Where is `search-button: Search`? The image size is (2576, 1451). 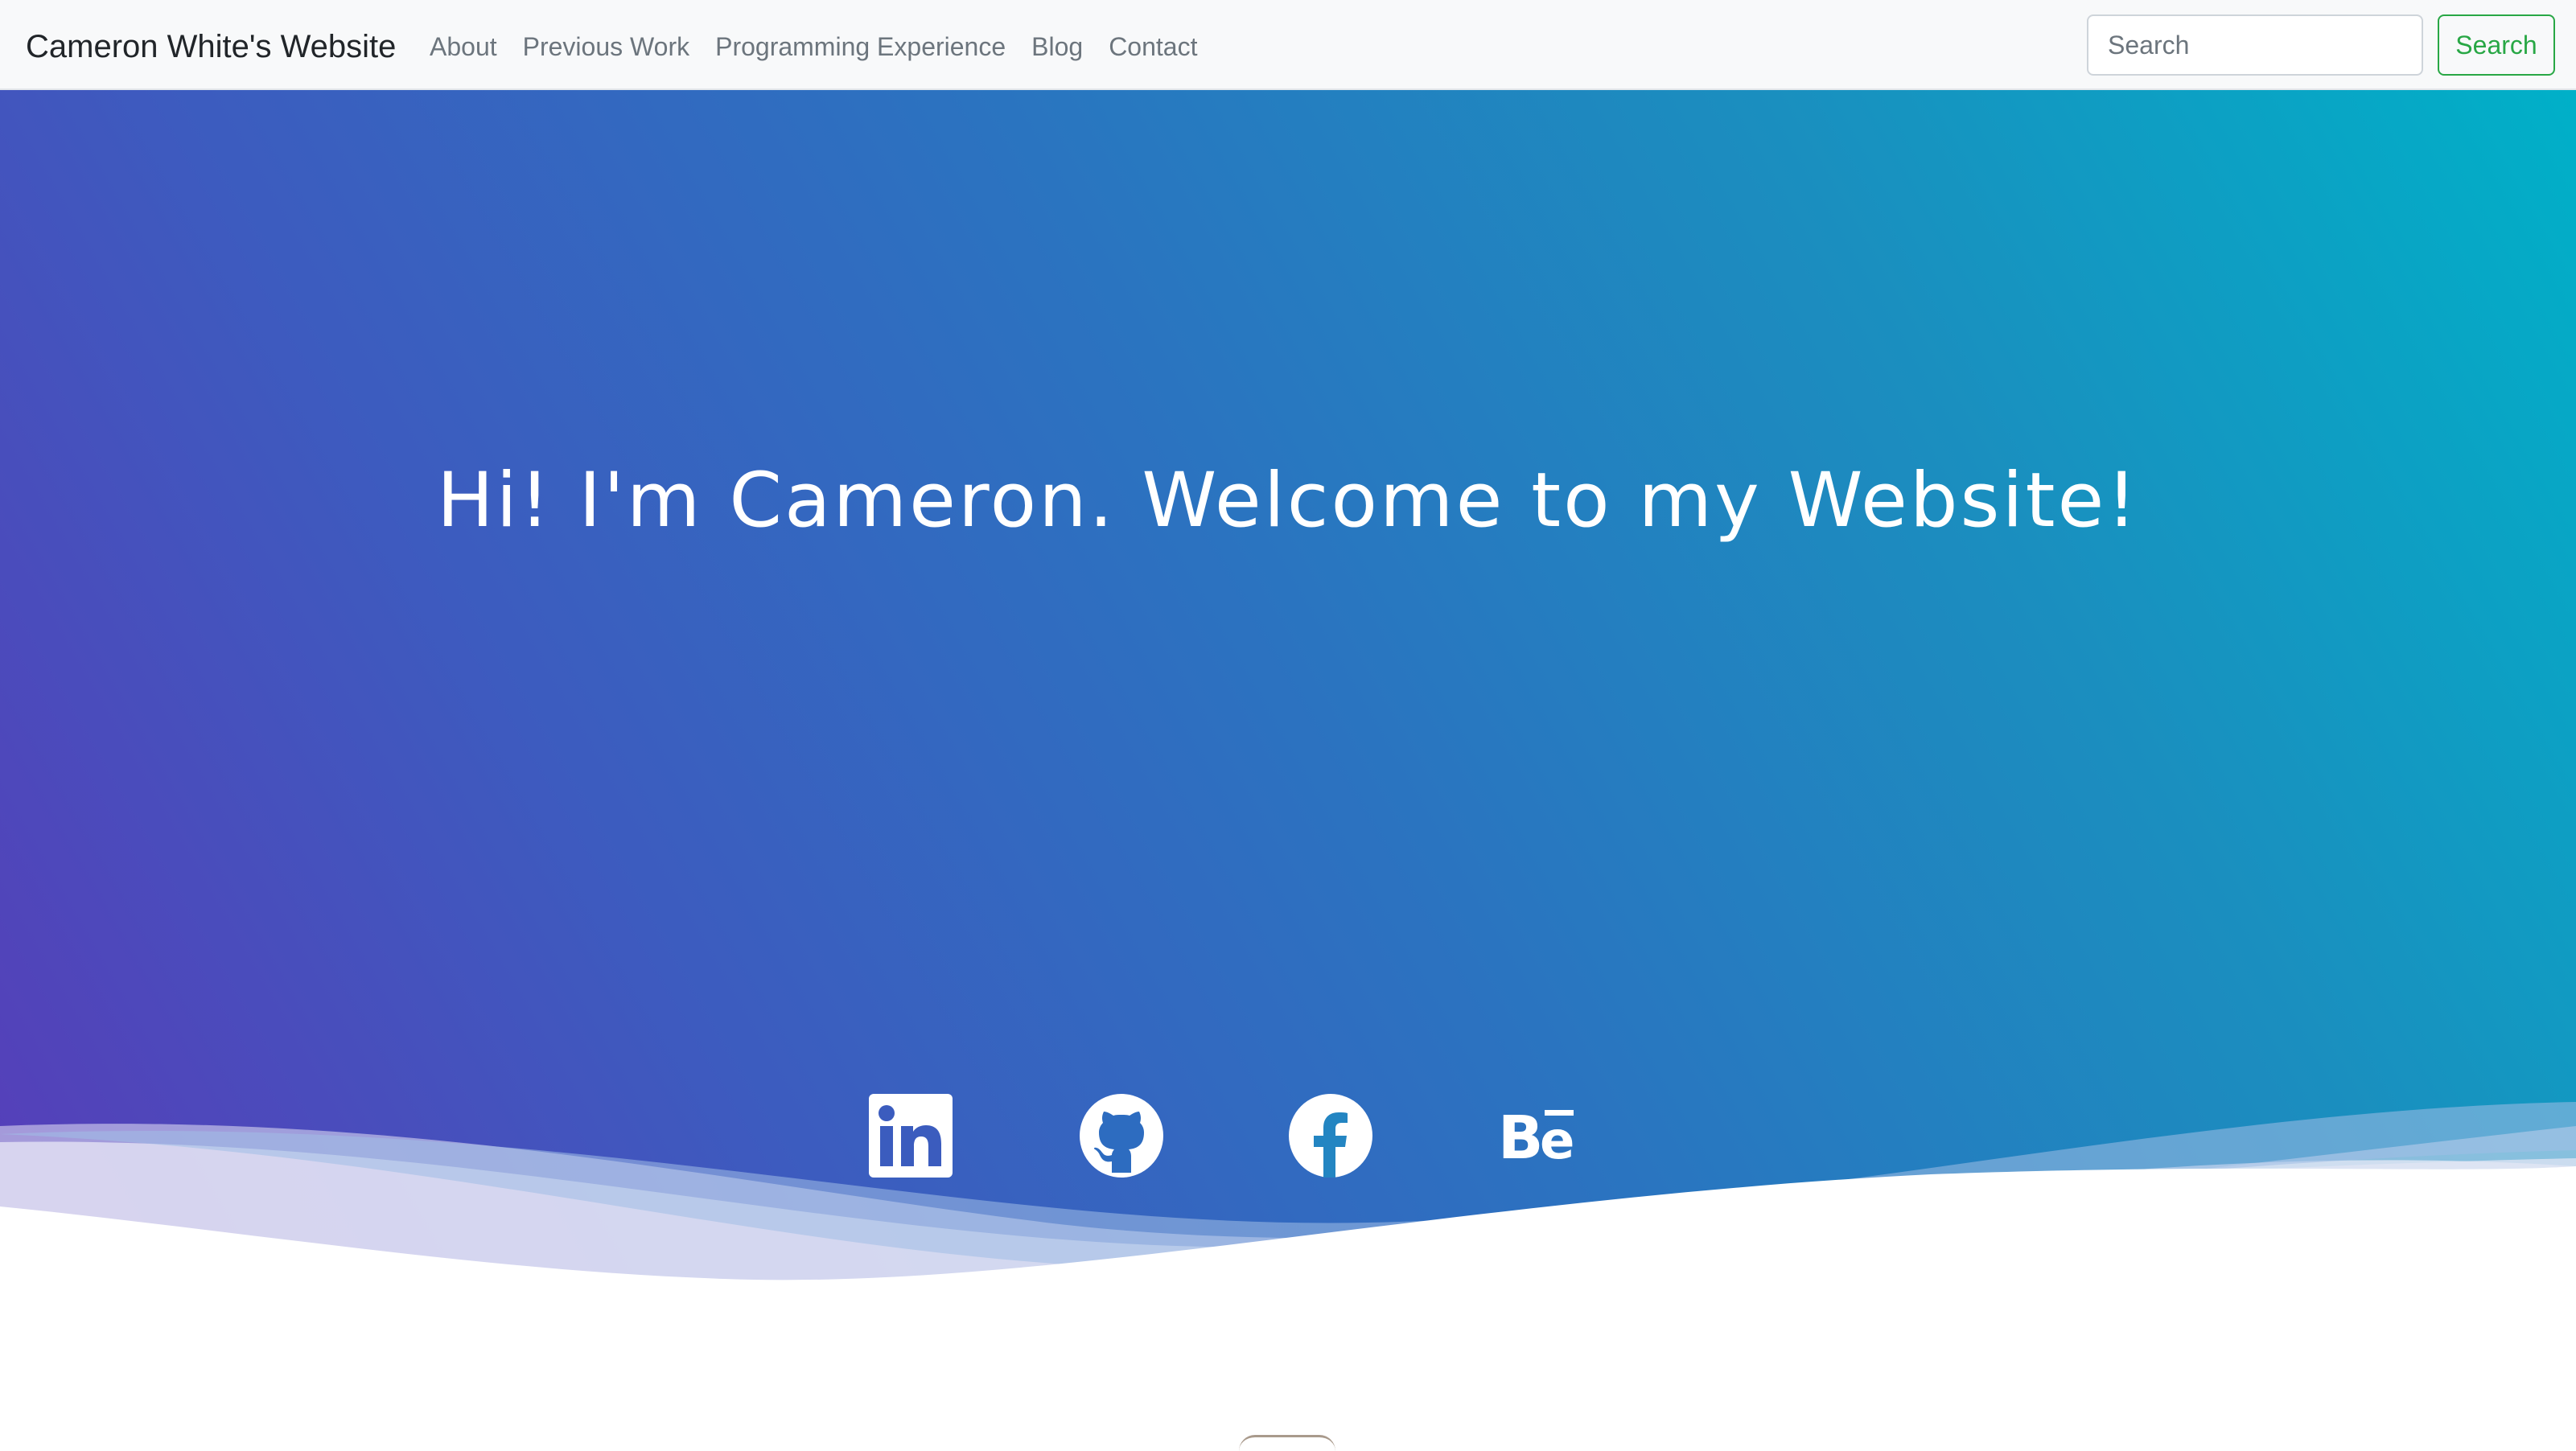 search-button: Search is located at coordinates (2496, 45).